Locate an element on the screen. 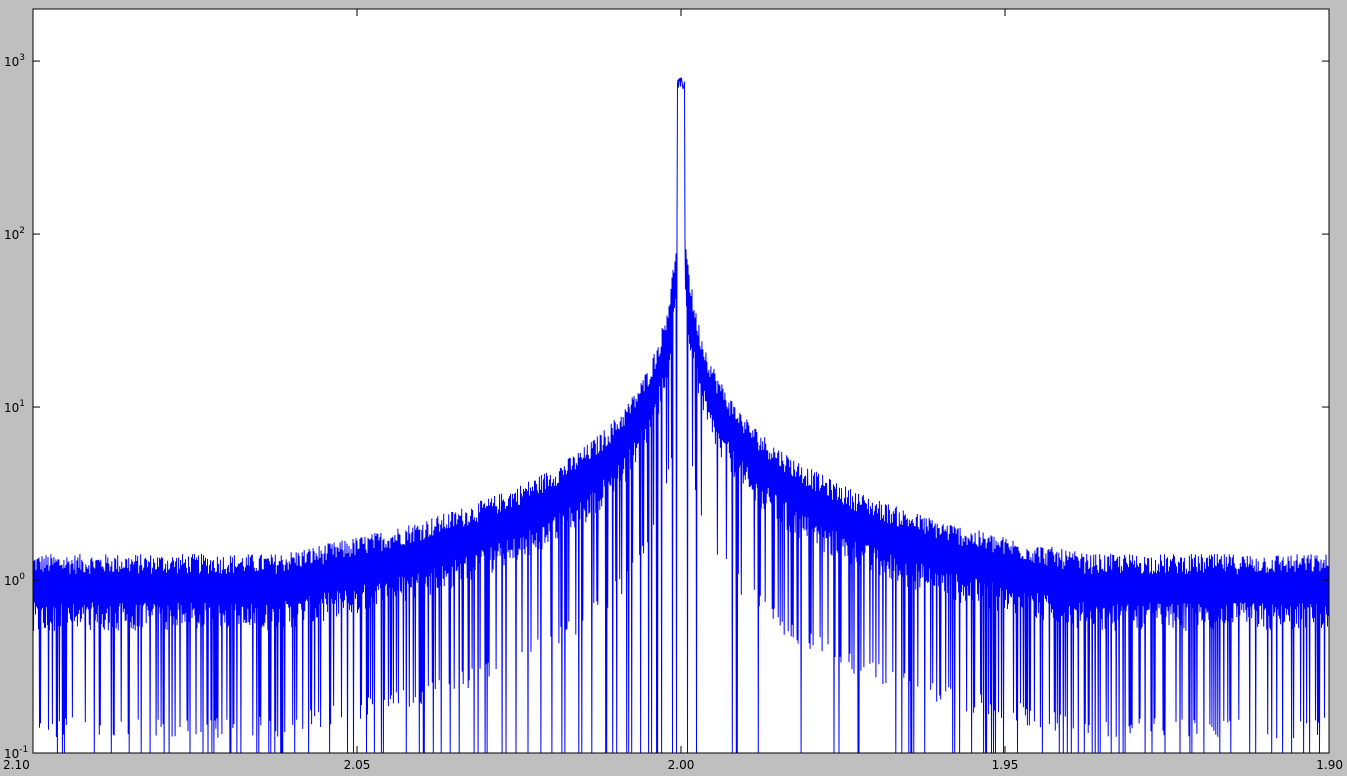  y-tick-label: 102 is located at coordinates (14, 234).